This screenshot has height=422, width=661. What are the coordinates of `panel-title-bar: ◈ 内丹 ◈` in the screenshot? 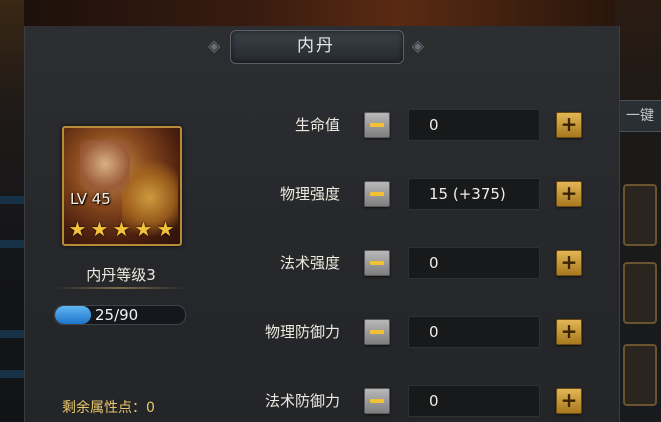 It's located at (316, 47).